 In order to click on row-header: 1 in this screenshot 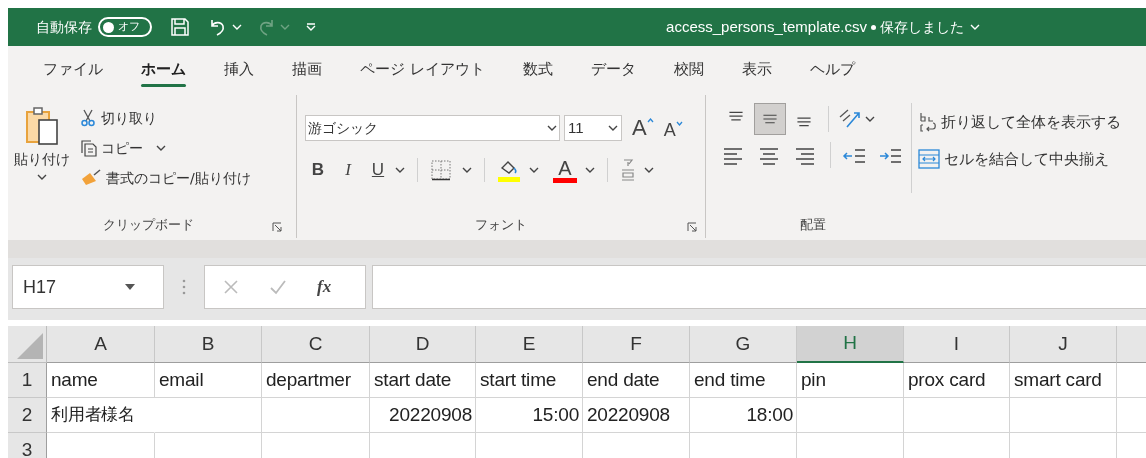, I will do `click(27, 380)`.